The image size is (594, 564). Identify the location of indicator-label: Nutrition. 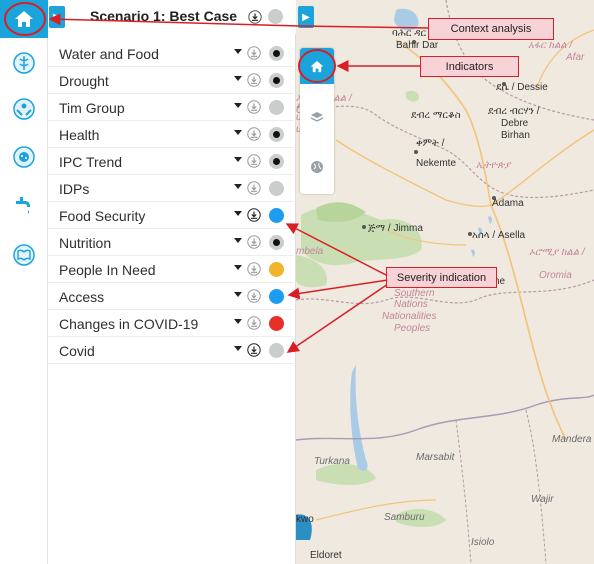
(85, 243).